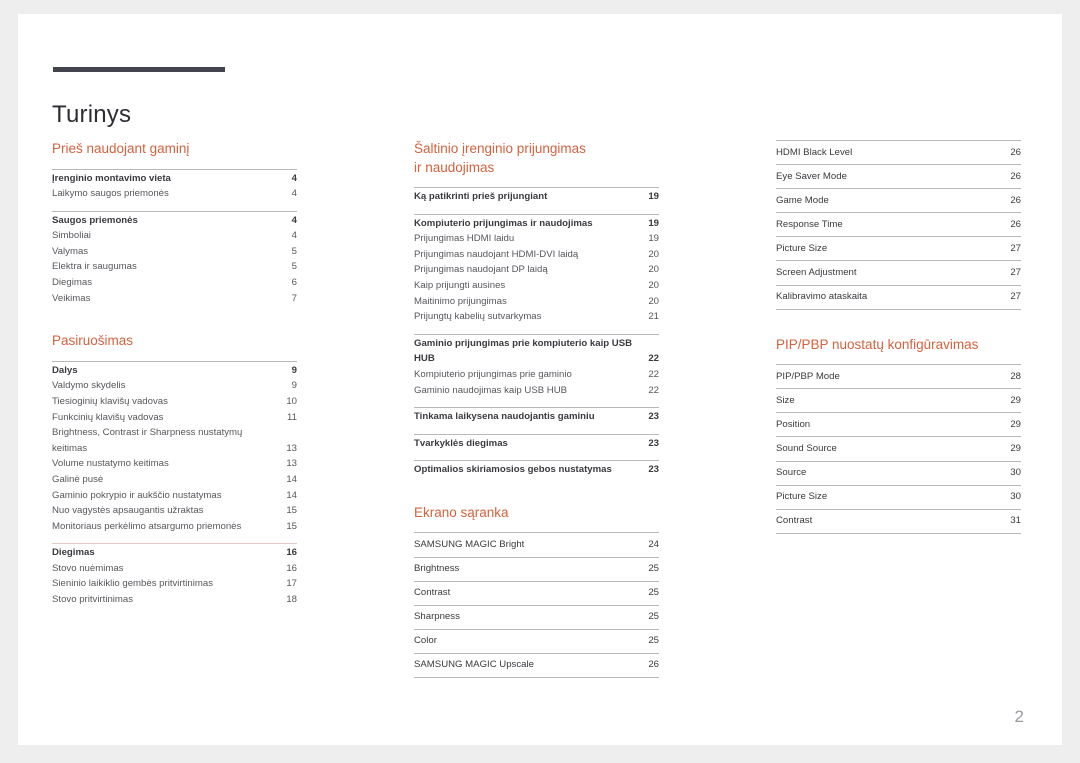  What do you see at coordinates (898, 225) in the screenshot?
I see `toc-entry: Response Time 26` at bounding box center [898, 225].